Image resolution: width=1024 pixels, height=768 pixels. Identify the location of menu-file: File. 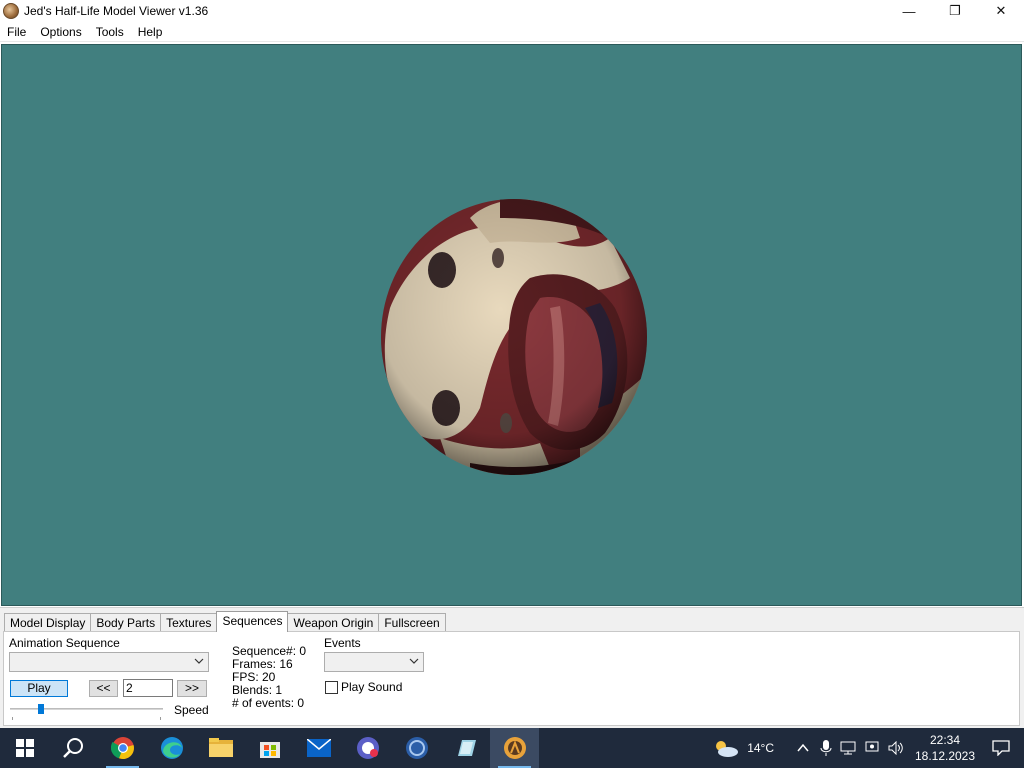
(16, 32).